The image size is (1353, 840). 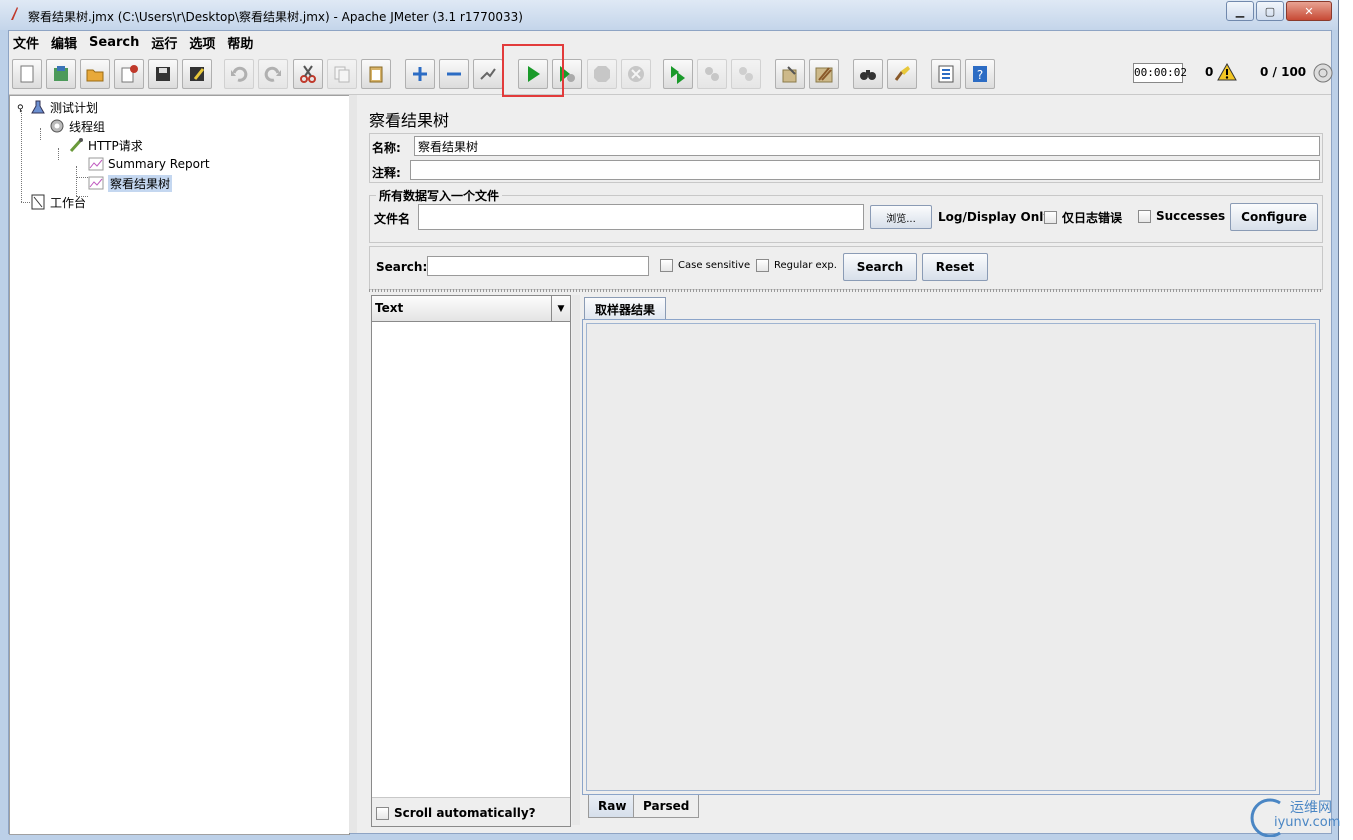 I want to click on watermark-url: iyunv.com, so click(x=1307, y=822).